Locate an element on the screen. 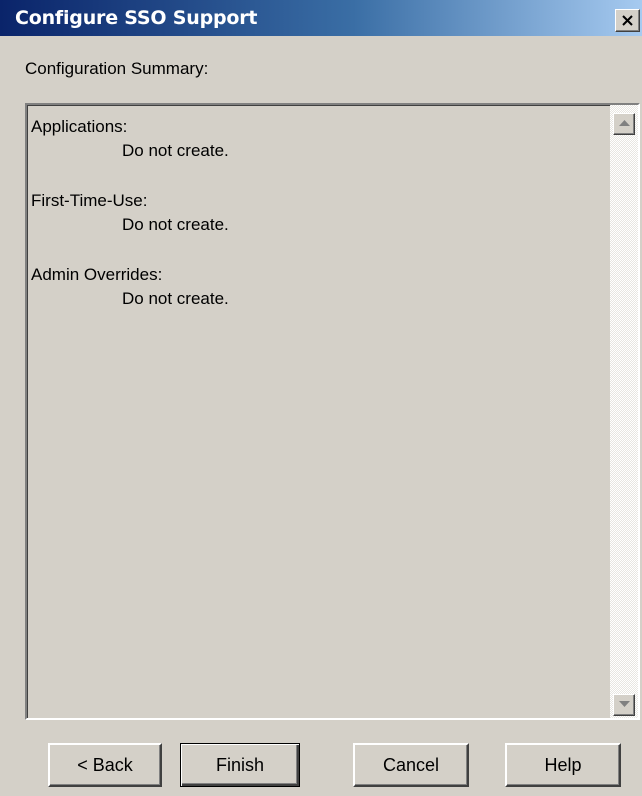  finish-button: Finish is located at coordinates (240, 765).